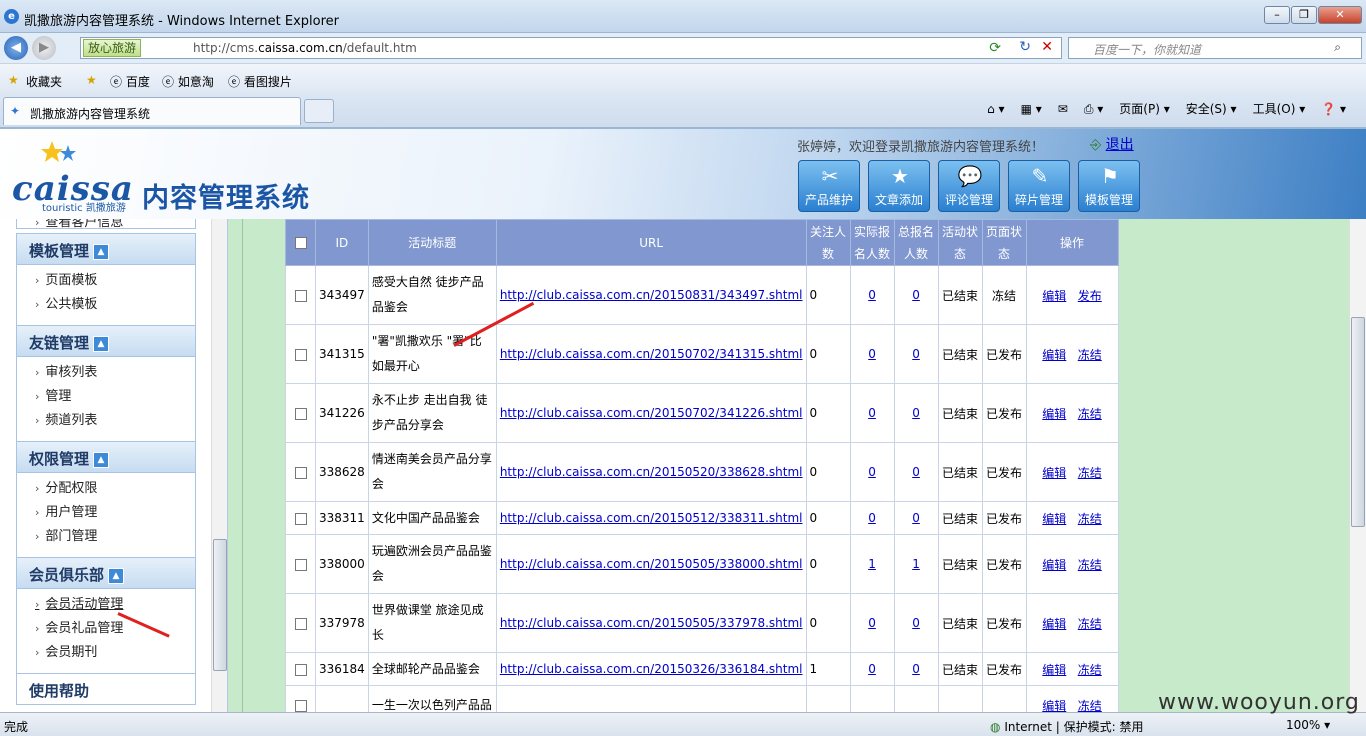 The width and height of the screenshot is (1366, 736). What do you see at coordinates (115, 489) in the screenshot?
I see `sidebar-item-assign-permission: 分配权限` at bounding box center [115, 489].